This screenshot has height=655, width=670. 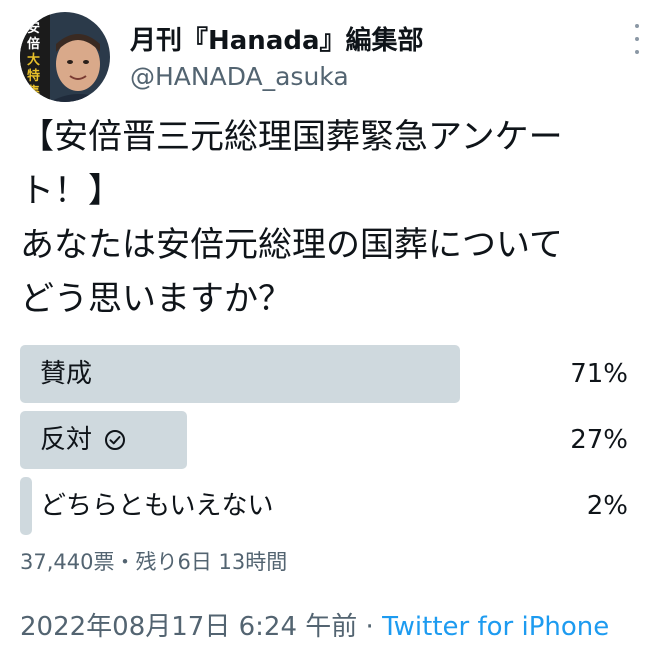 I want to click on poll-bar, so click(x=26, y=506).